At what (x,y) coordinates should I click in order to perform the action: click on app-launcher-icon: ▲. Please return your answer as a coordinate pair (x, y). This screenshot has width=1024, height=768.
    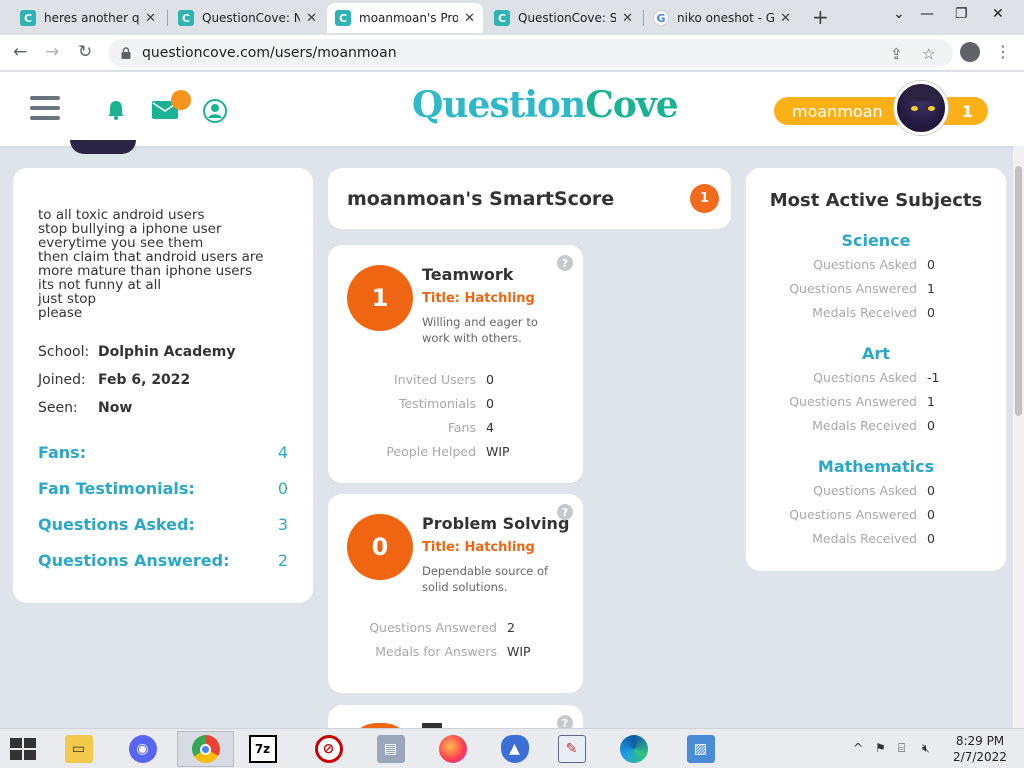
    Looking at the image, I should click on (514, 749).